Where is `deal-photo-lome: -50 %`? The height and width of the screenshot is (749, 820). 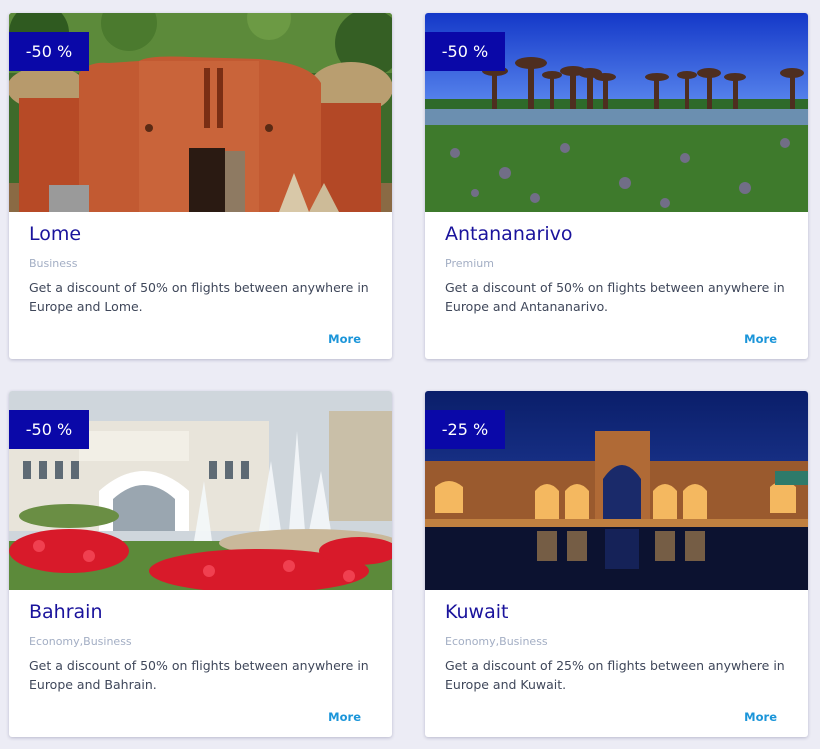
deal-photo-lome: -50 % is located at coordinates (200, 112).